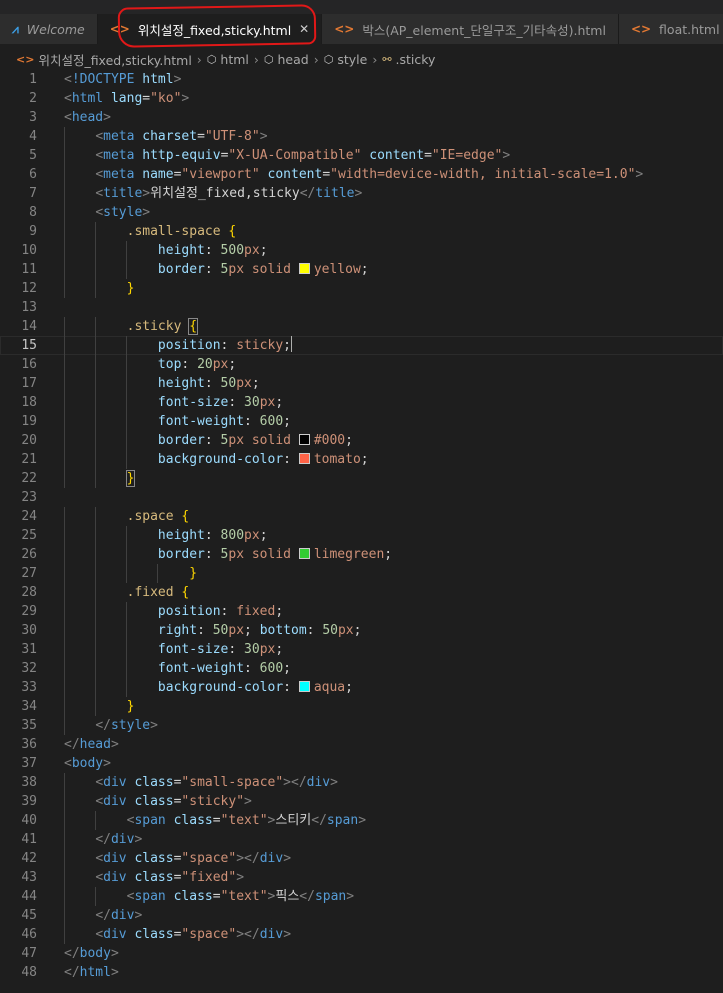  What do you see at coordinates (224, 668) in the screenshot?
I see `code-text: font-weight: 600;` at bounding box center [224, 668].